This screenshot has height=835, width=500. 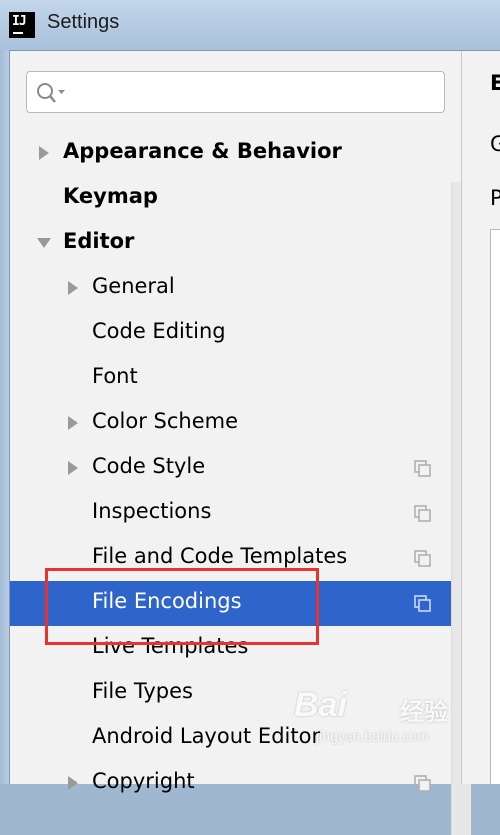 I want to click on baidu-watermark: Bai 经验 jingyan.baidu.com, so click(x=390, y=721).